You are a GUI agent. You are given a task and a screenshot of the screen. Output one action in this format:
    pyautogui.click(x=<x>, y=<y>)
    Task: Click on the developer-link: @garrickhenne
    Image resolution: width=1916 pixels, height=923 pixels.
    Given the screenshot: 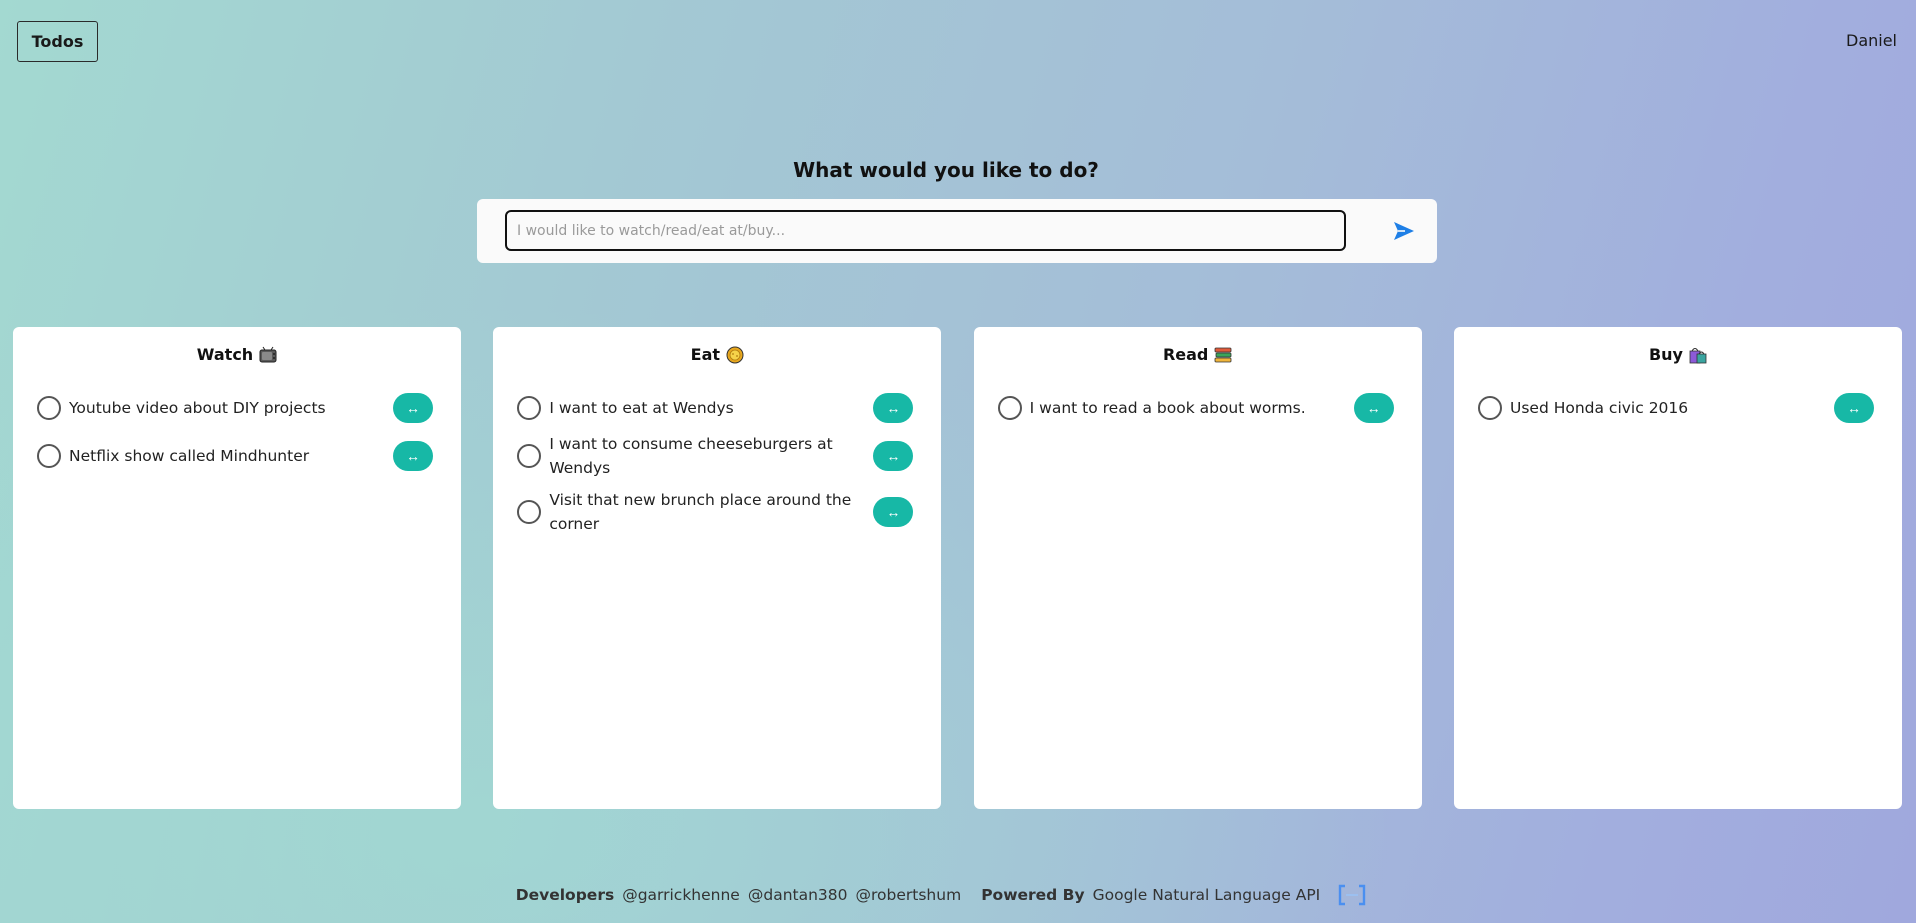 What is the action you would take?
    pyautogui.click(x=681, y=895)
    